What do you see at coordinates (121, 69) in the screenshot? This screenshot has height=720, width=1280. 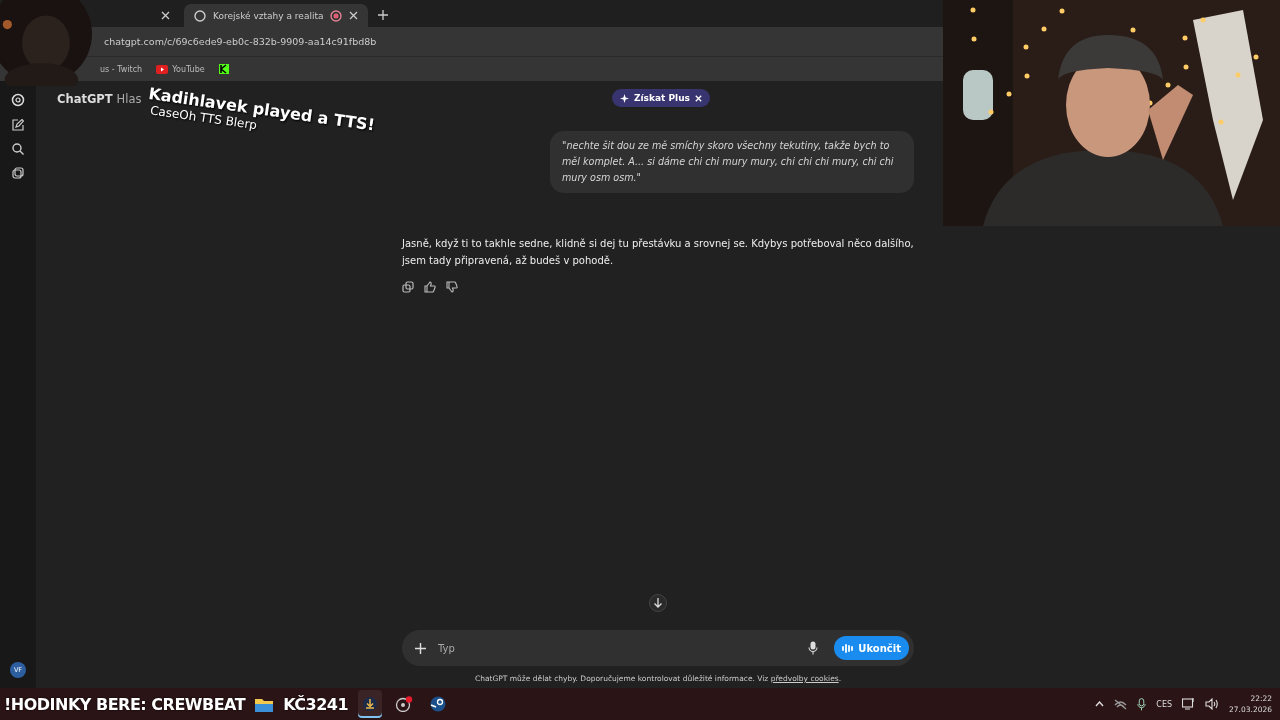 I see `bookmark: us - Twitch` at bounding box center [121, 69].